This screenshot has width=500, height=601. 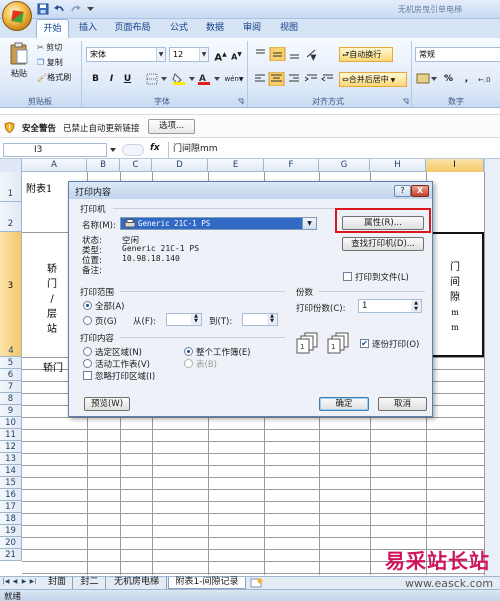 I want to click on sheet-tab-gap-record: 附表1-间隙记录, so click(x=207, y=583).